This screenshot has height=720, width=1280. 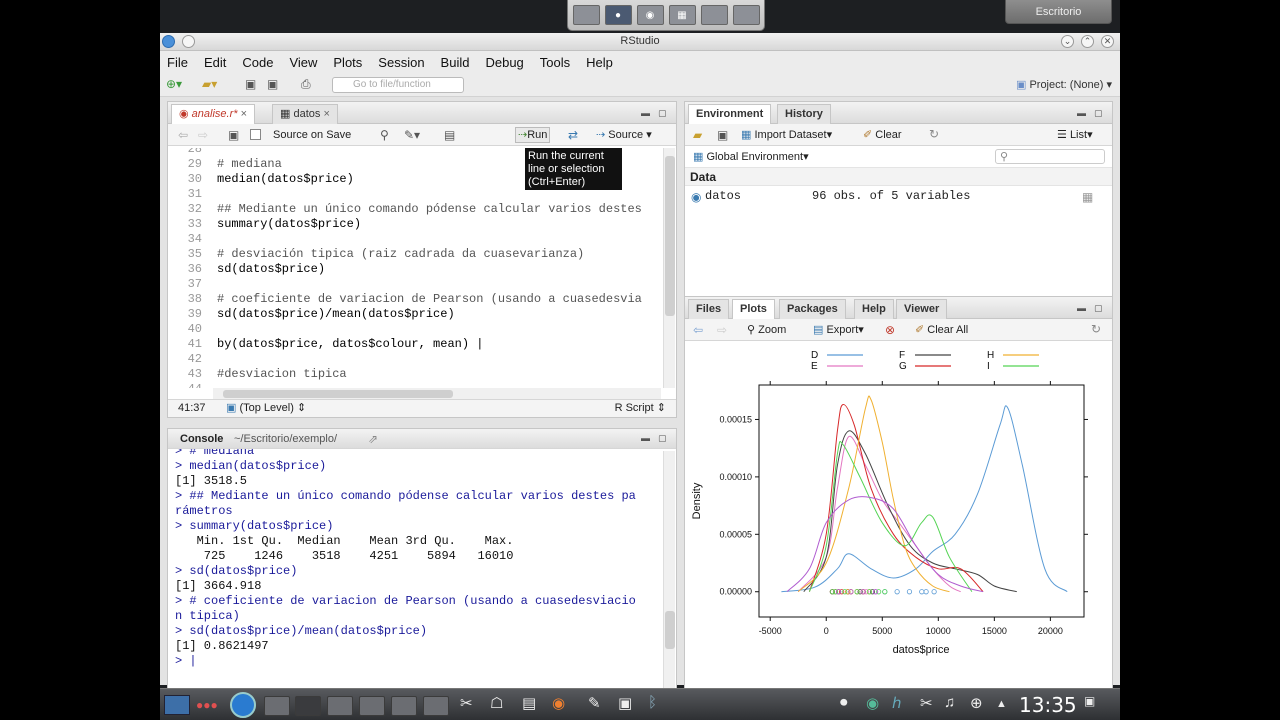 What do you see at coordinates (804, 114) in the screenshot?
I see `tab-history: History` at bounding box center [804, 114].